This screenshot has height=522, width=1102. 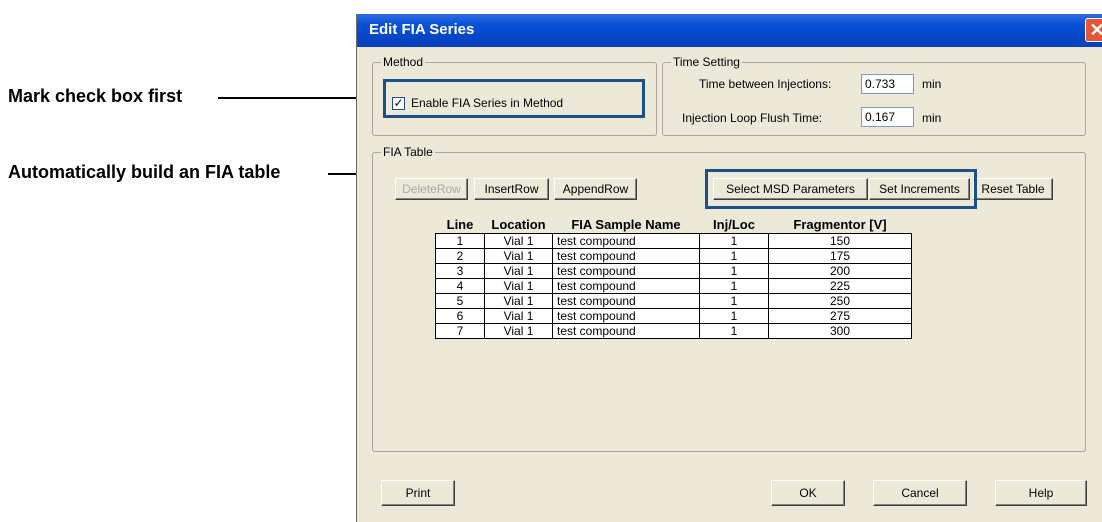 What do you see at coordinates (431, 189) in the screenshot?
I see `delete-row-button: DeleteRow` at bounding box center [431, 189].